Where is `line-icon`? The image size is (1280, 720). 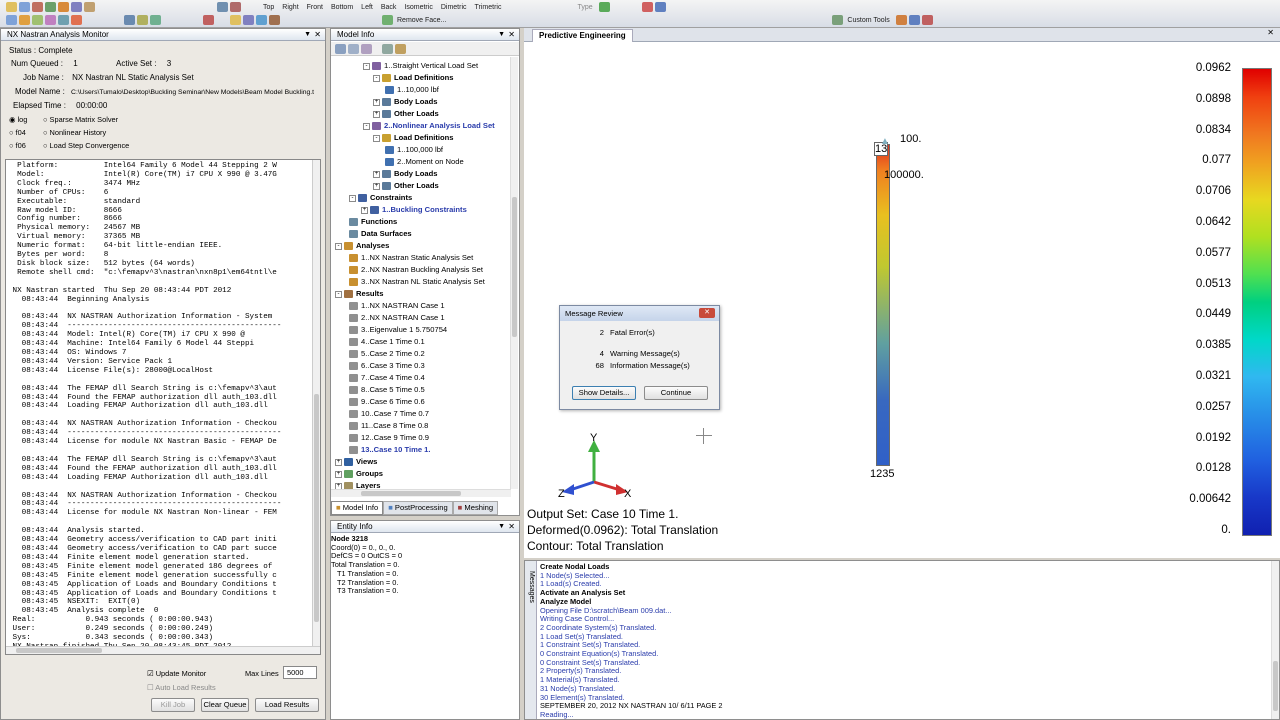
line-icon is located at coordinates (129, 20).